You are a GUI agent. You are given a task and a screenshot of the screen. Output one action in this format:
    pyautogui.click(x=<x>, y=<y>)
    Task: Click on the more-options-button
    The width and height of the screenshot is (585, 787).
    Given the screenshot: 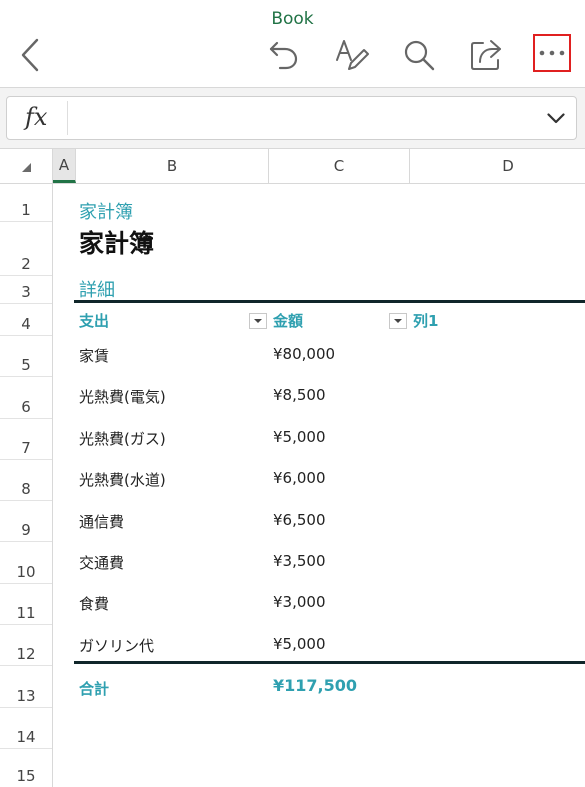 What is the action you would take?
    pyautogui.click(x=552, y=53)
    